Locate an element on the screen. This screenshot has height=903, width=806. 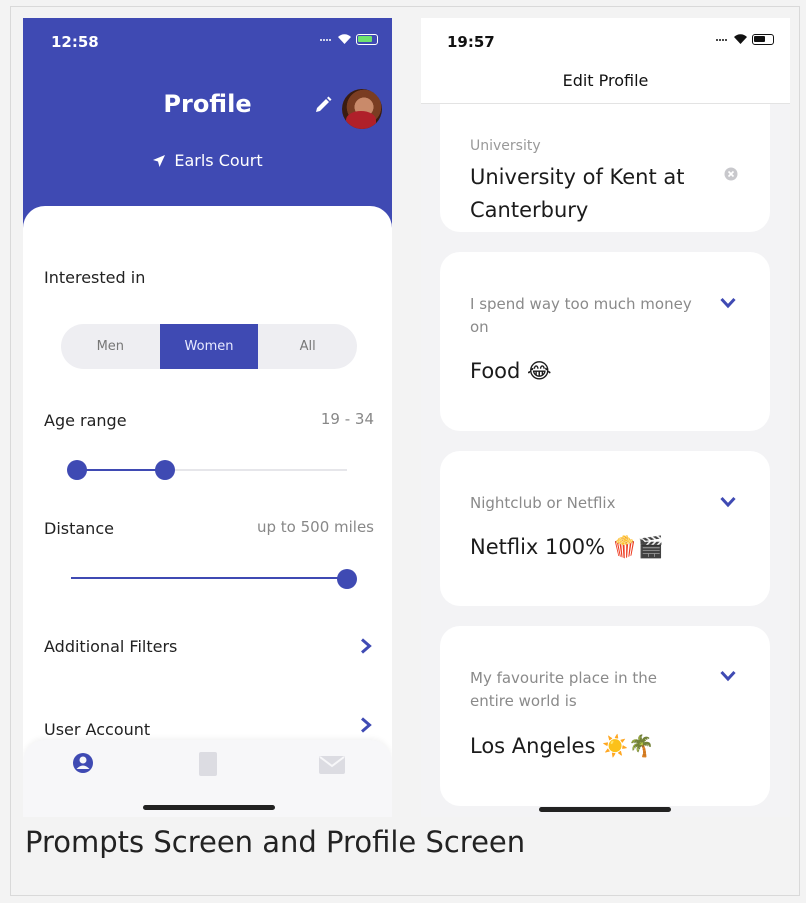
additional-filters-label: Additional Filters is located at coordinates (111, 646).